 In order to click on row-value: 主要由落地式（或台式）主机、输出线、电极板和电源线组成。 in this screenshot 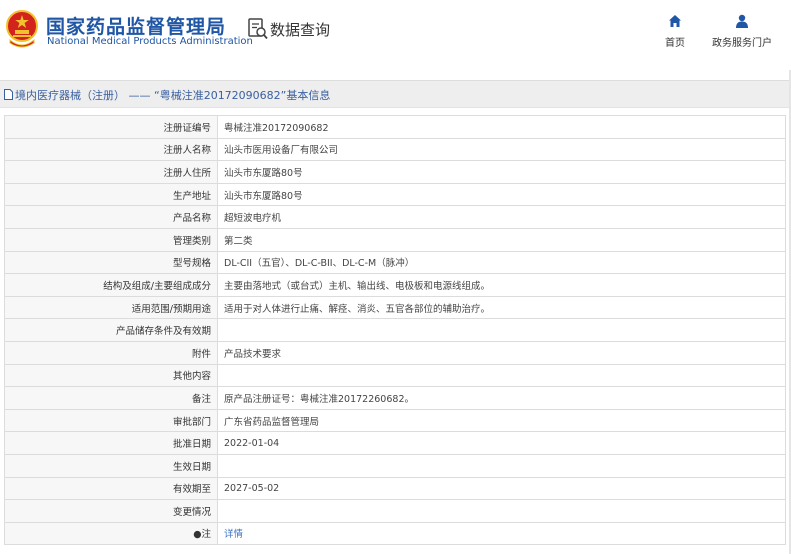, I will do `click(501, 285)`.